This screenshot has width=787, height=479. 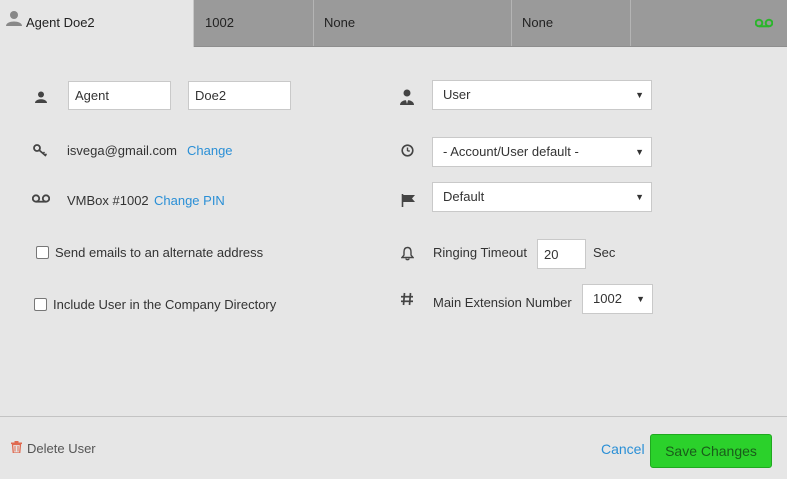 I want to click on first-name-input, so click(x=119, y=95).